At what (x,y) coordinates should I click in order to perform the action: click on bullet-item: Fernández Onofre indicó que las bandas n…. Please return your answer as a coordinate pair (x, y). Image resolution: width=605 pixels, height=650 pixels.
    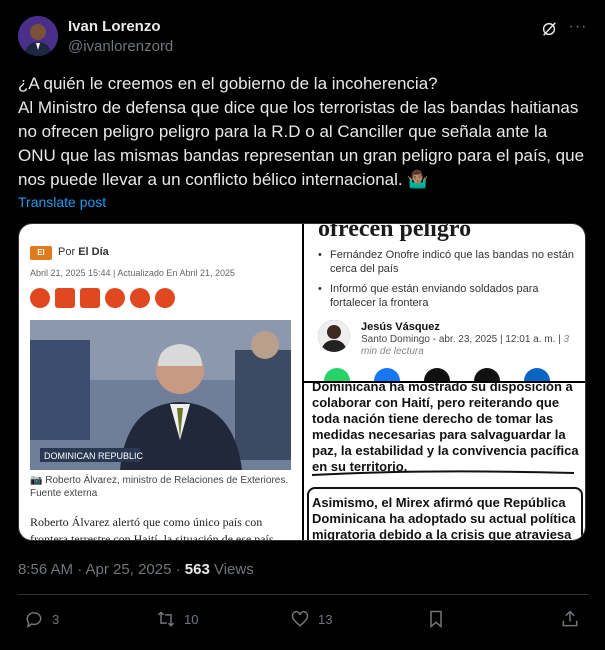
    Looking at the image, I should click on (447, 262).